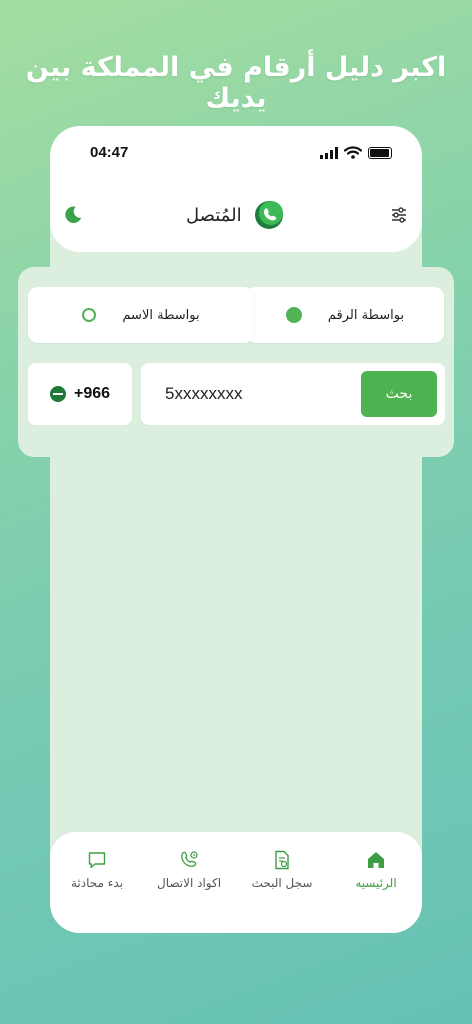 The height and width of the screenshot is (1024, 472). What do you see at coordinates (97, 860) in the screenshot?
I see `chat-bubble-icon` at bounding box center [97, 860].